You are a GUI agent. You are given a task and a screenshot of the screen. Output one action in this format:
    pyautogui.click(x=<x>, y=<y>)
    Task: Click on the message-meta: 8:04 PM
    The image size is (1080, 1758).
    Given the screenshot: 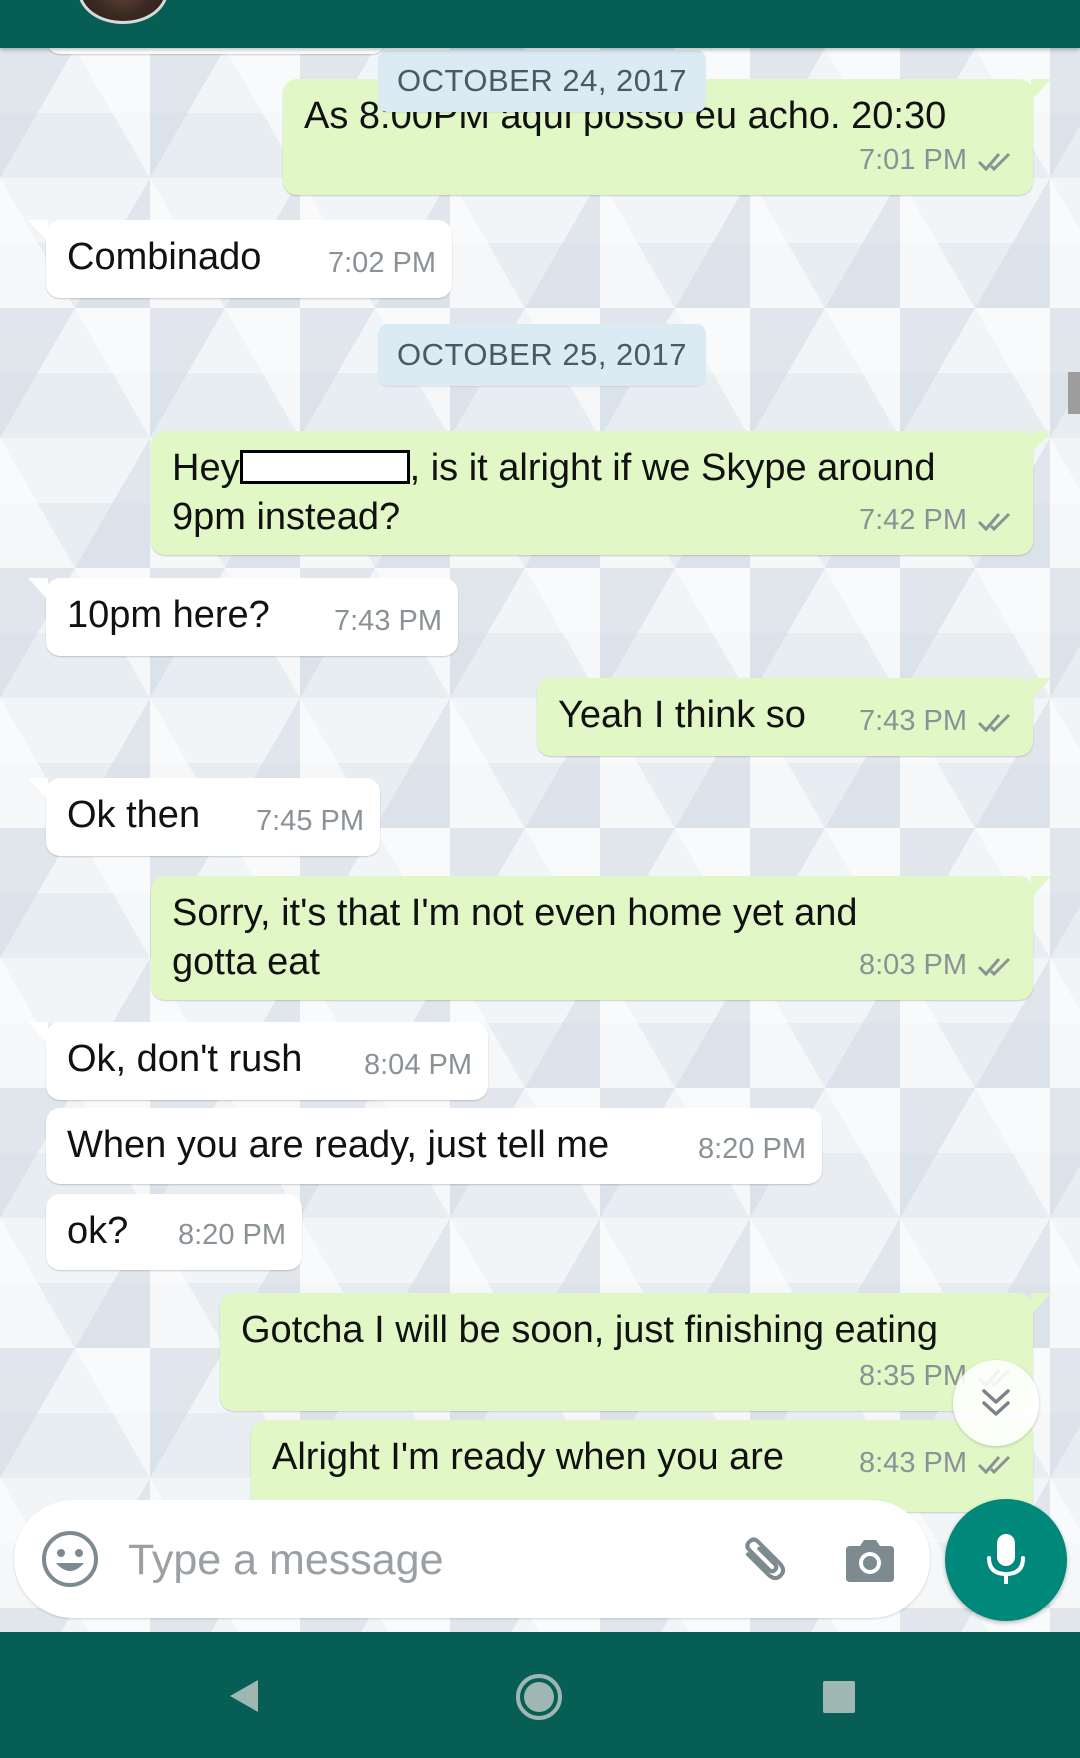 What is the action you would take?
    pyautogui.click(x=418, y=1065)
    